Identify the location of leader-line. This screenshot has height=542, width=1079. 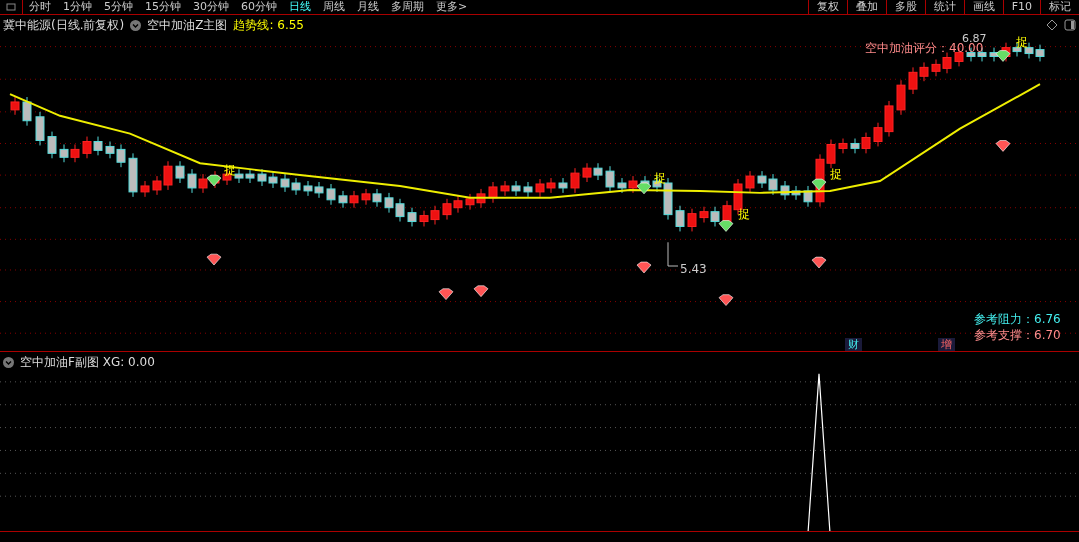
(673, 254).